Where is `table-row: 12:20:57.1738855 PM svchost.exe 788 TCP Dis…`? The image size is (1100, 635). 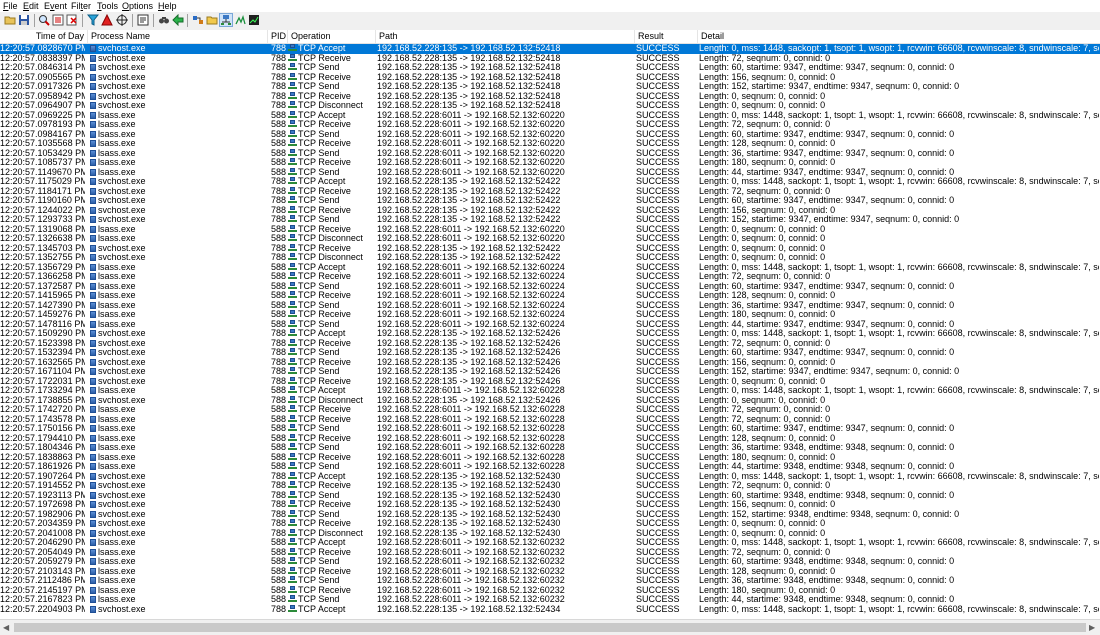 table-row: 12:20:57.1738855 PM svchost.exe 788 TCP Dis… is located at coordinates (550, 400).